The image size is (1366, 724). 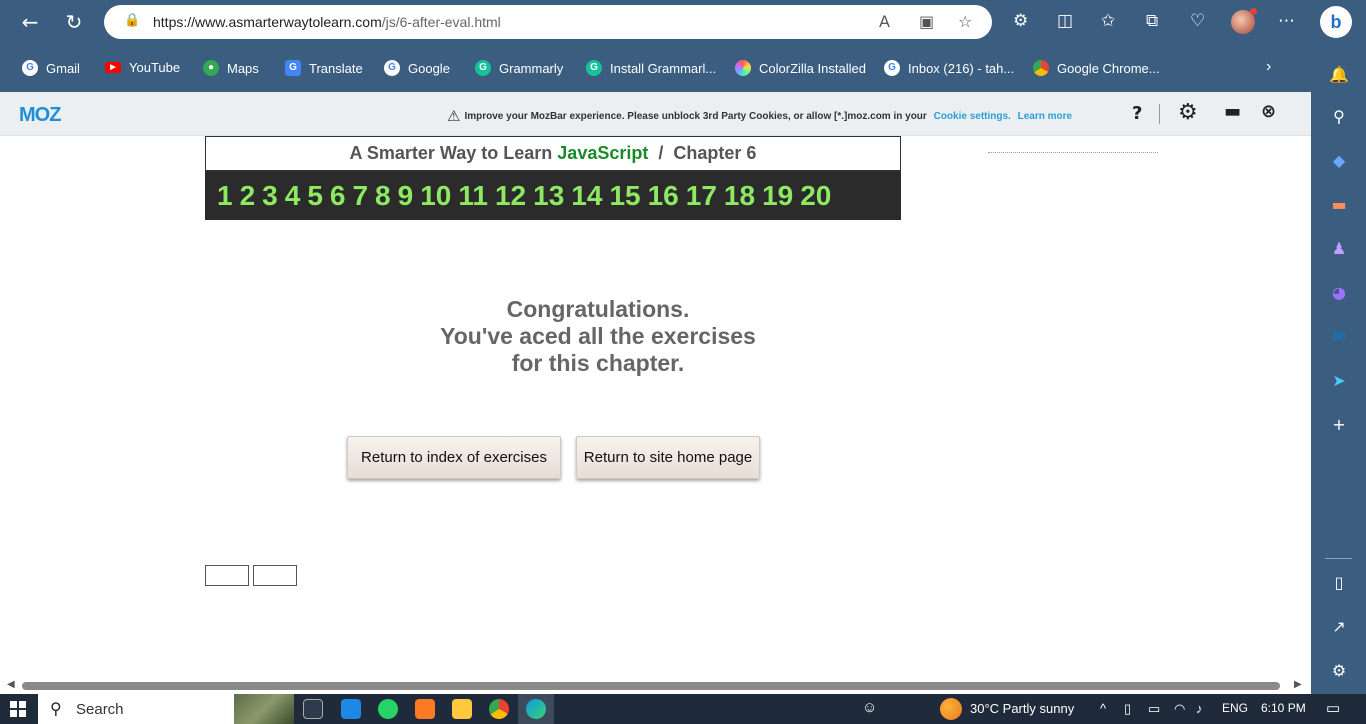 I want to click on chrome-icon, so click(x=499, y=709).